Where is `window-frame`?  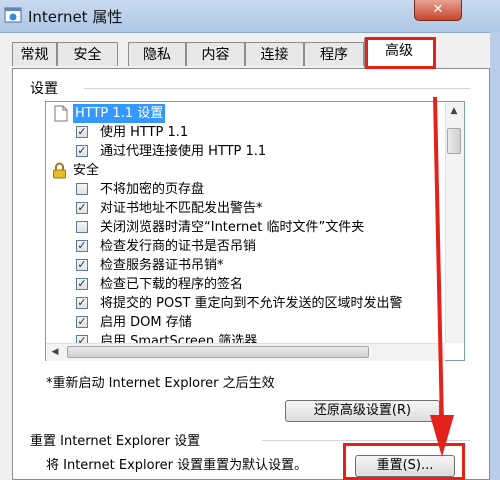
window-frame is located at coordinates (495, 256).